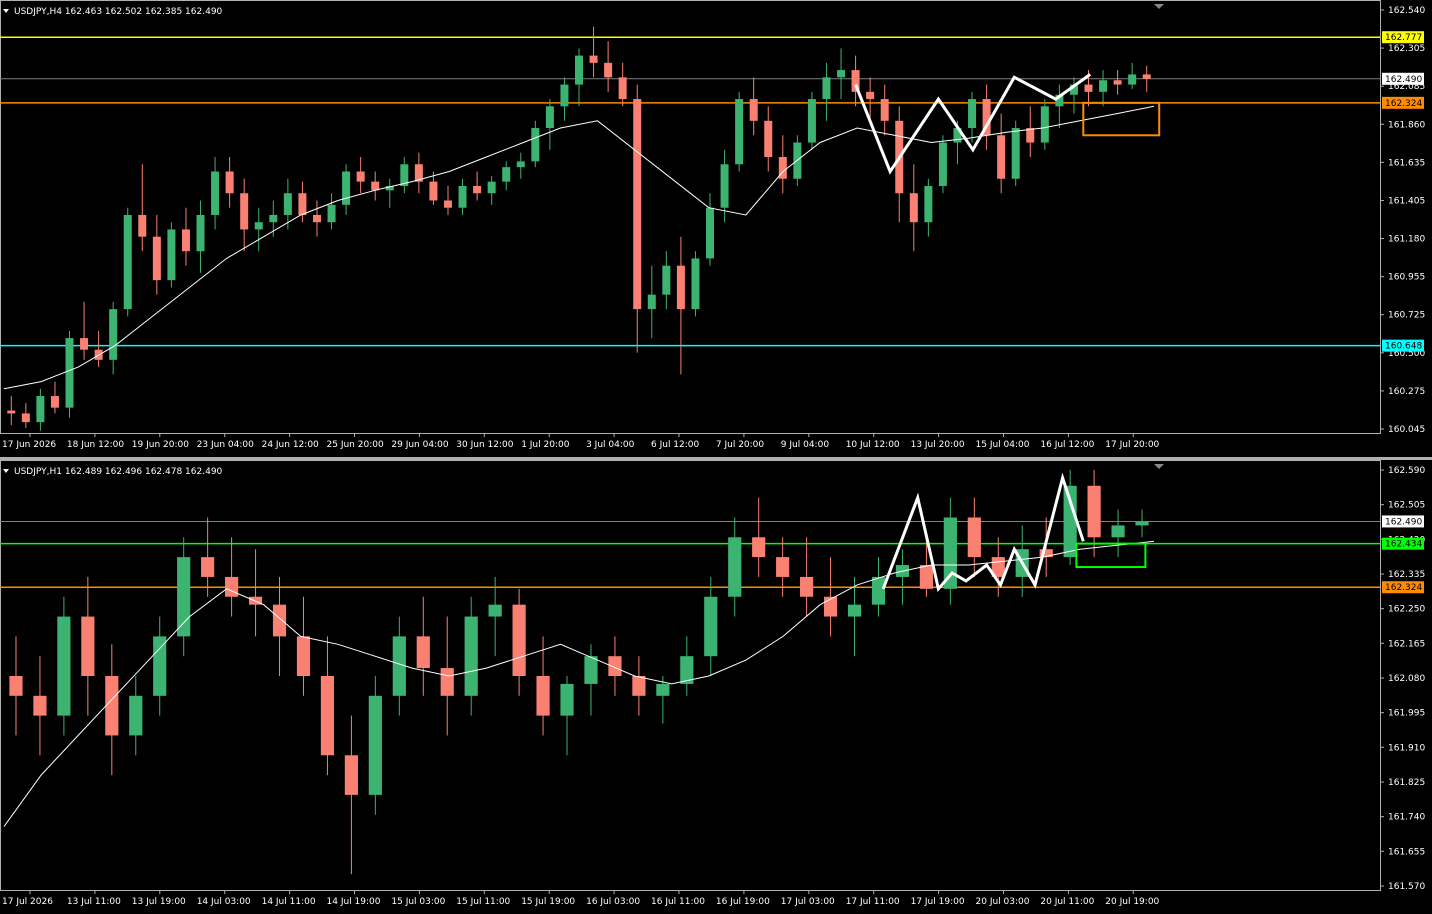 Image resolution: width=1432 pixels, height=914 pixels. What do you see at coordinates (483, 902) in the screenshot?
I see `time-axis-label: 15 Jul 11:00` at bounding box center [483, 902].